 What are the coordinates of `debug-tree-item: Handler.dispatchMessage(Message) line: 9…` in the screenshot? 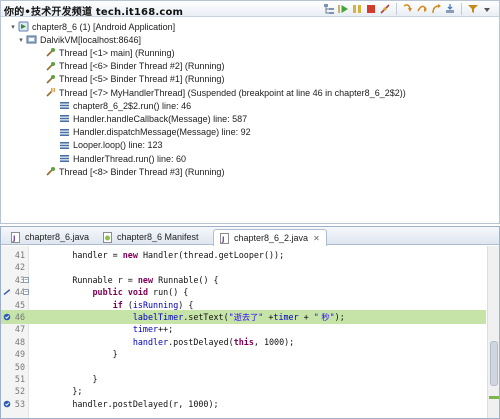 It's located at (155, 132).